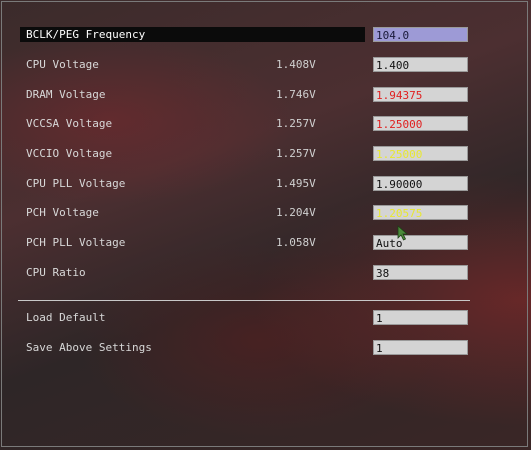  Describe the element at coordinates (420, 153) in the screenshot. I see `vccio-voltage-field: 1.25000` at that location.